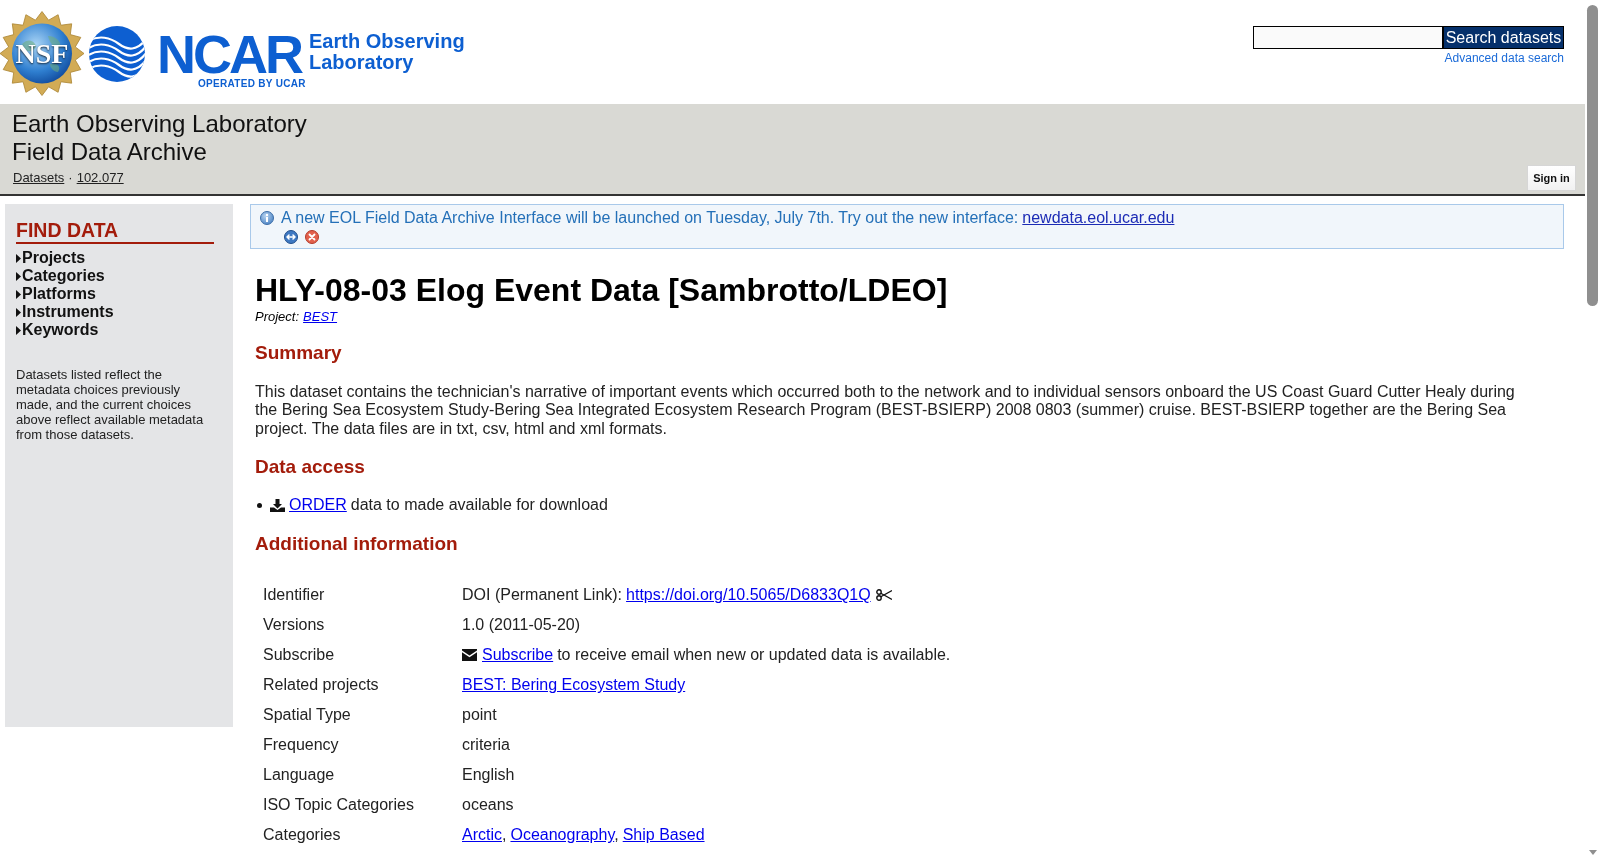  What do you see at coordinates (318, 505) in the screenshot?
I see `order-link: ORDER` at bounding box center [318, 505].